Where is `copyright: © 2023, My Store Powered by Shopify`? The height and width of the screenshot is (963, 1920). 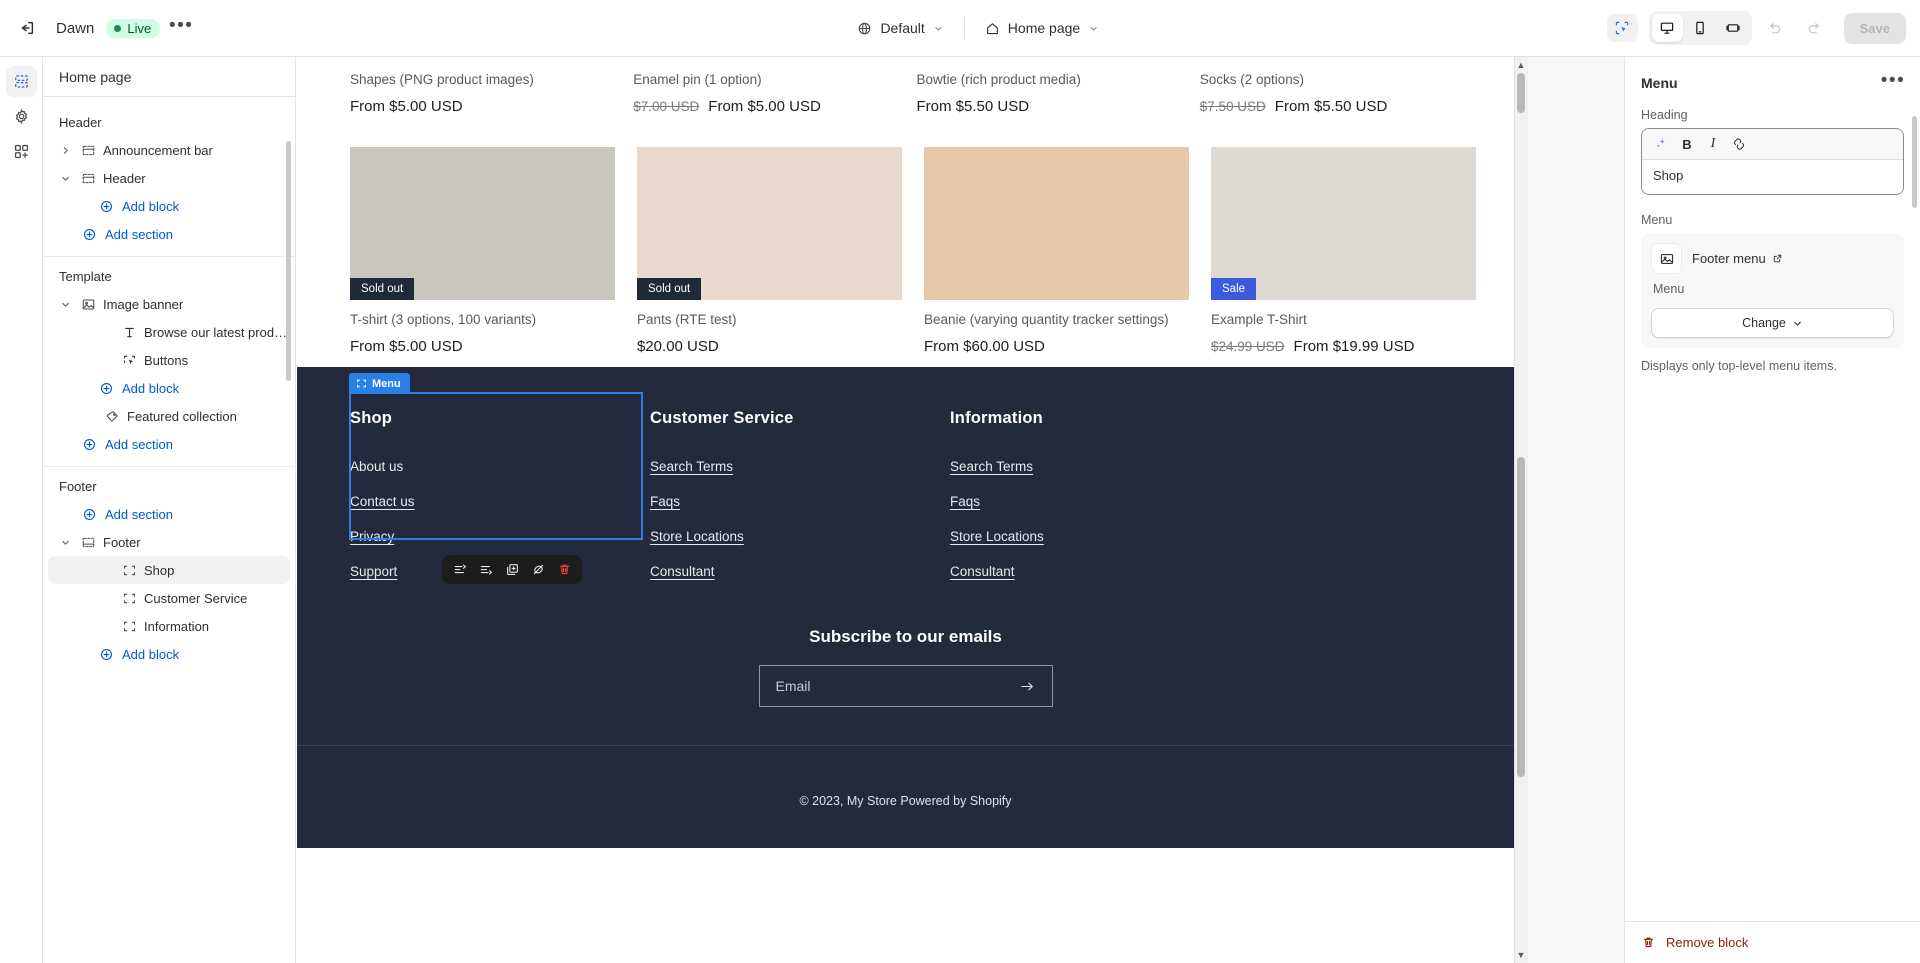 copyright: © 2023, My Store Powered by Shopify is located at coordinates (905, 801).